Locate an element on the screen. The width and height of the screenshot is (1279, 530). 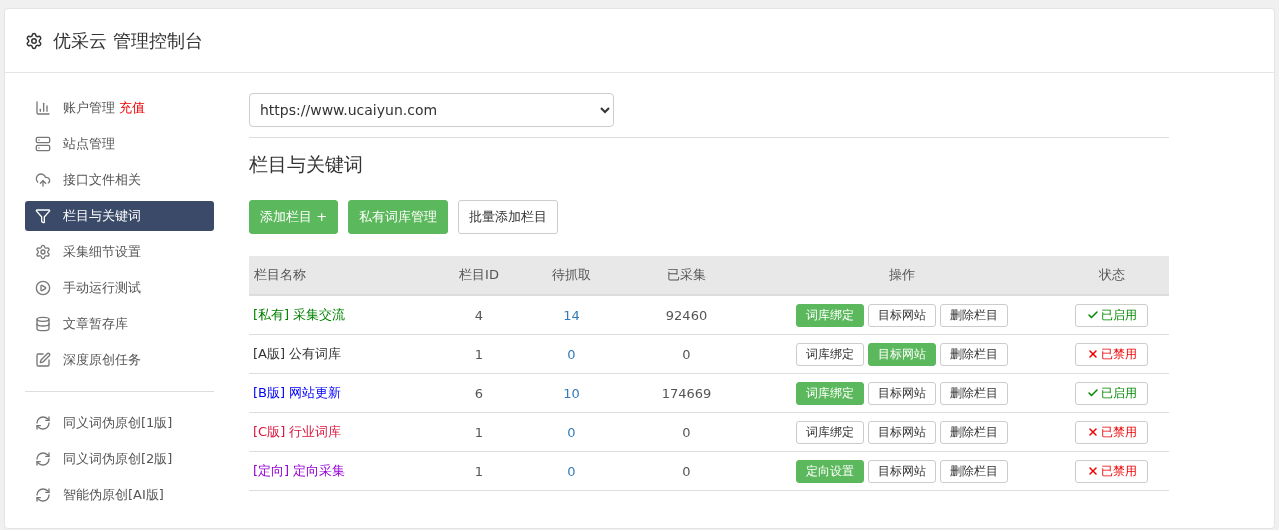
column-header: 栏目名称 is located at coordinates (344, 276).